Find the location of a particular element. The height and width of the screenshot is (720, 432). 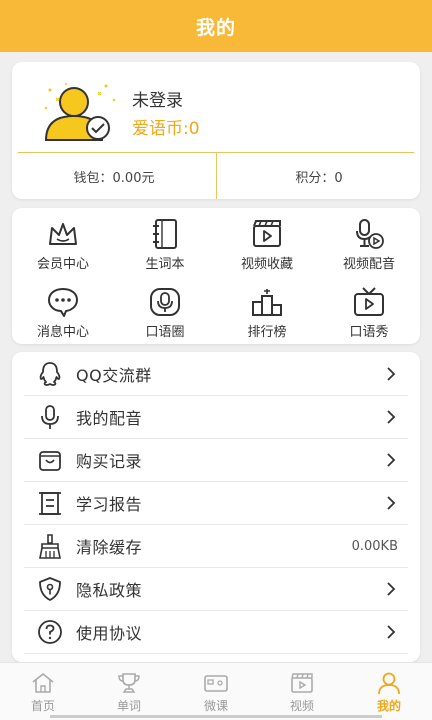

grid-label: 生词本 is located at coordinates (165, 264).